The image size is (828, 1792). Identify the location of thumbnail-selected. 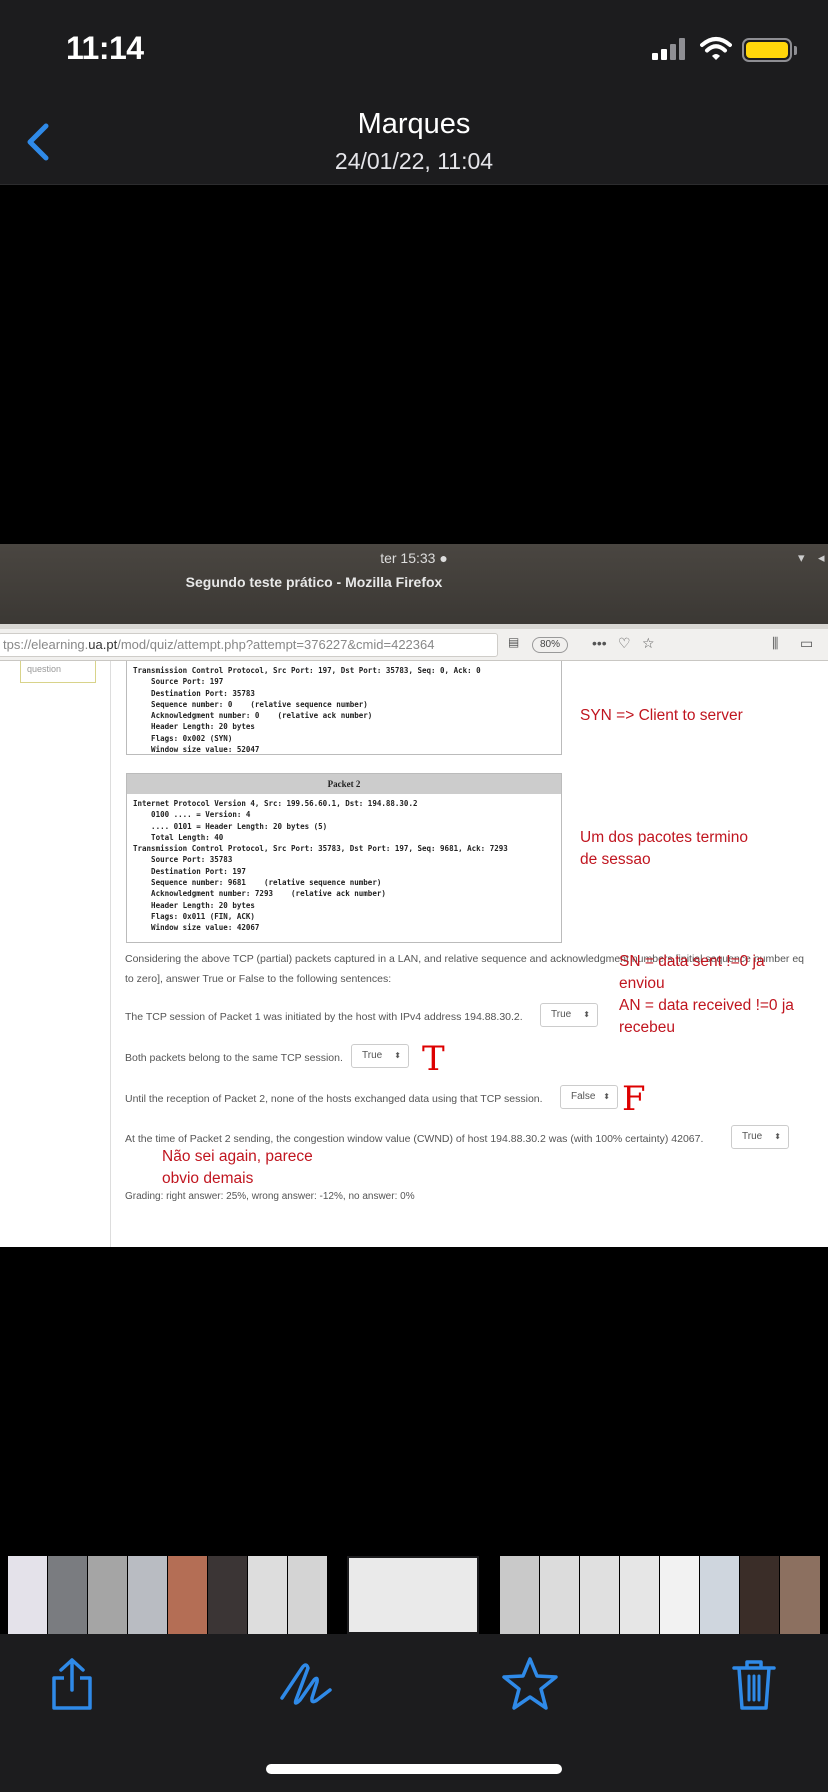
(413, 1595).